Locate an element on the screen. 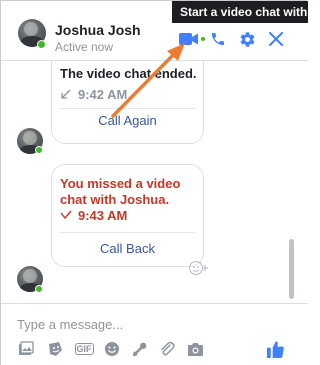 The image size is (320, 365). thumbs-up-icon is located at coordinates (275, 349).